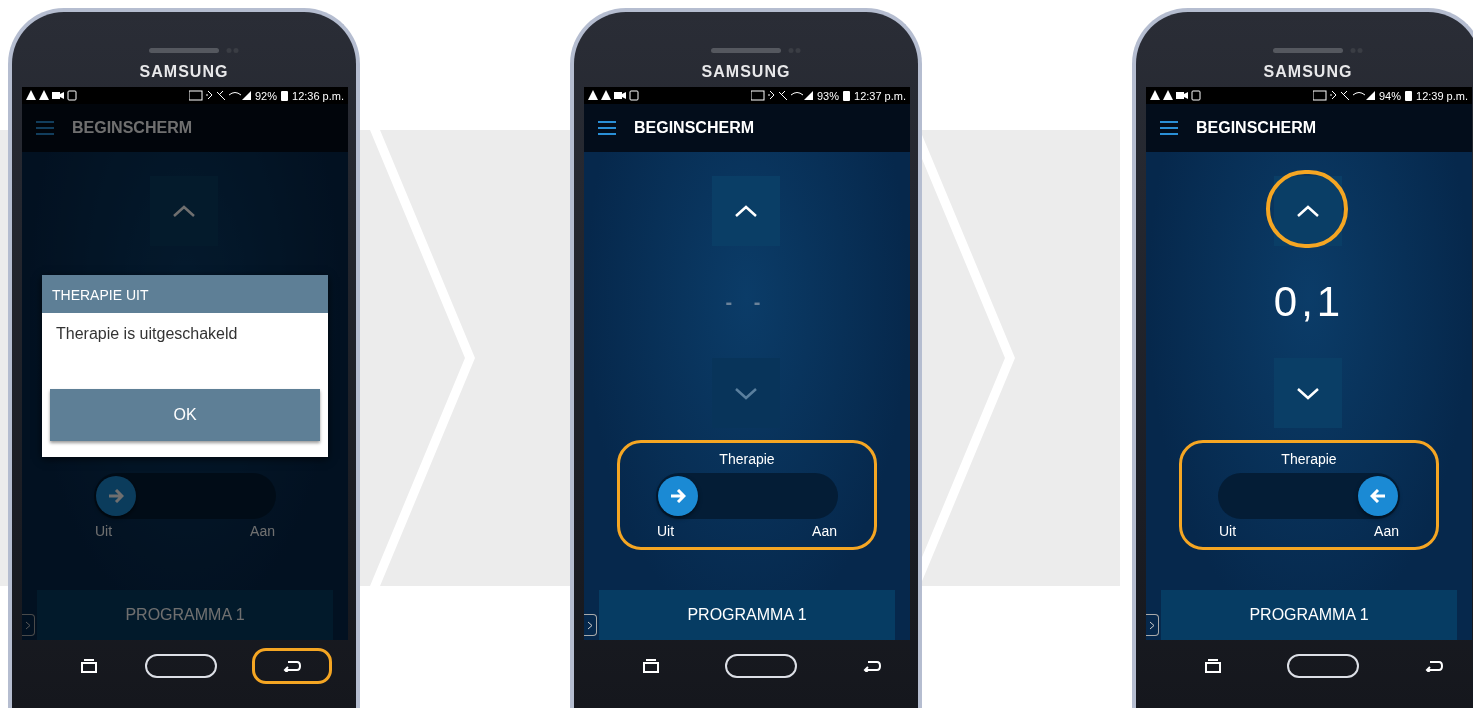 The image size is (1473, 708). What do you see at coordinates (1309, 302) in the screenshot?
I see `value-display: 0,1` at bounding box center [1309, 302].